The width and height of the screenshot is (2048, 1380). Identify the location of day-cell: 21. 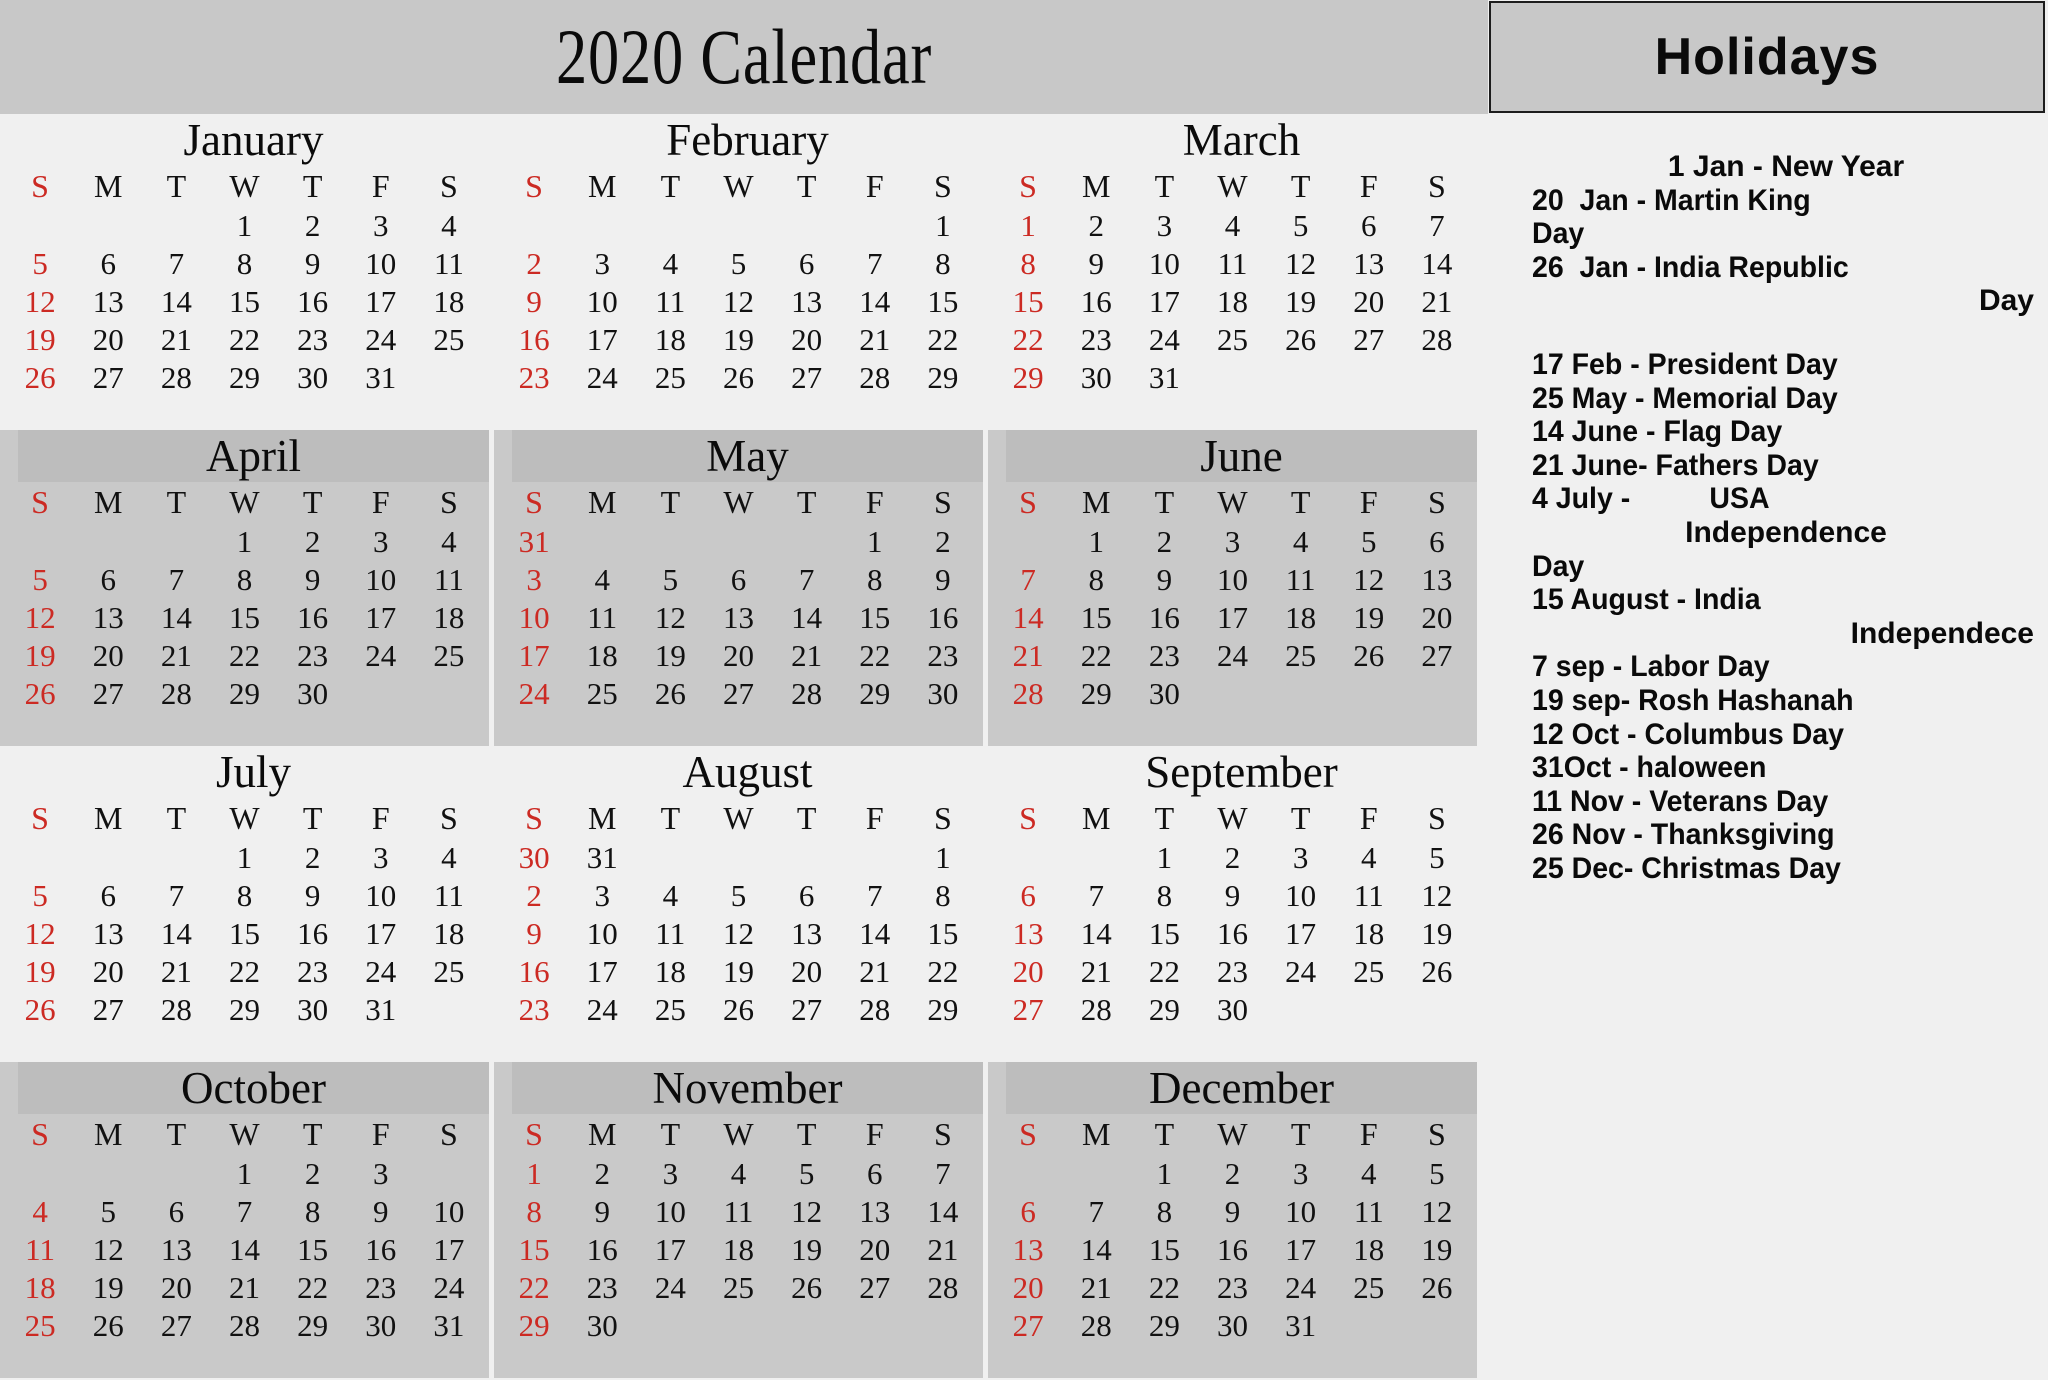
(875, 339).